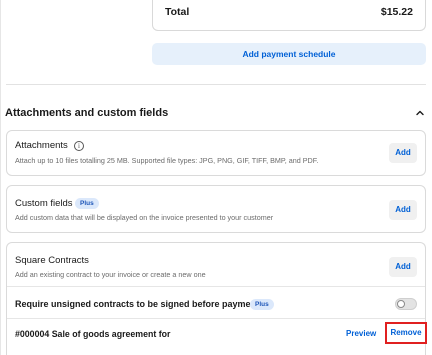  I want to click on total-card: Total $15.22, so click(289, 15).